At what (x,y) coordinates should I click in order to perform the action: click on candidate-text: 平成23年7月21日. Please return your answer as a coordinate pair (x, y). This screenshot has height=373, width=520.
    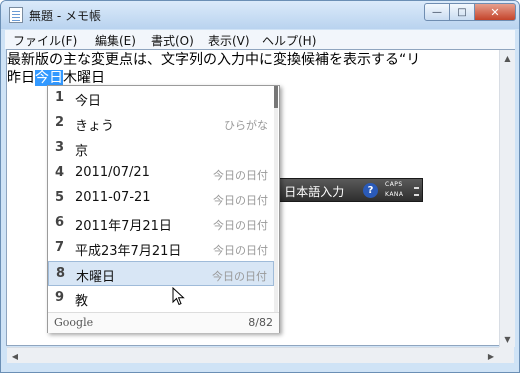
    Looking at the image, I should click on (128, 251).